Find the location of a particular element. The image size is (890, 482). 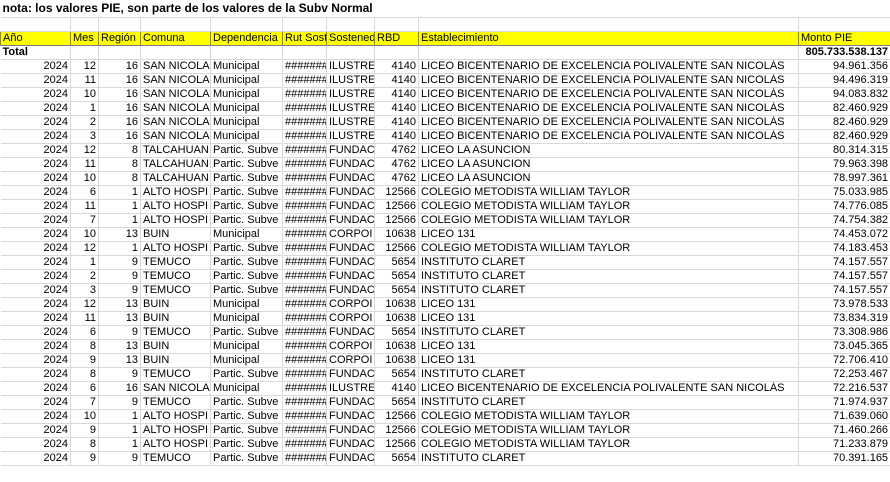

cell-mes: 1 is located at coordinates (84, 262).